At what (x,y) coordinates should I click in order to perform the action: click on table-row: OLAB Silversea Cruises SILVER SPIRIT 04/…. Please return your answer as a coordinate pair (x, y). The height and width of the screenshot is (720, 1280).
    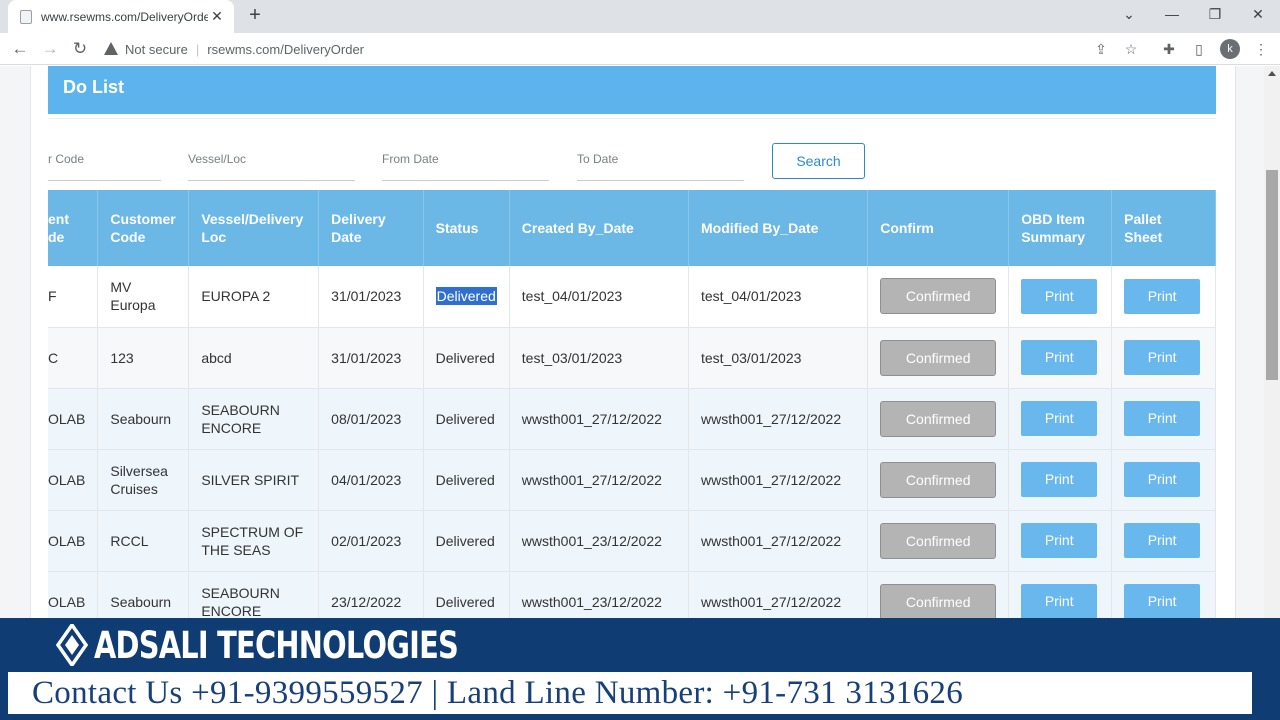
    Looking at the image, I should click on (632, 480).